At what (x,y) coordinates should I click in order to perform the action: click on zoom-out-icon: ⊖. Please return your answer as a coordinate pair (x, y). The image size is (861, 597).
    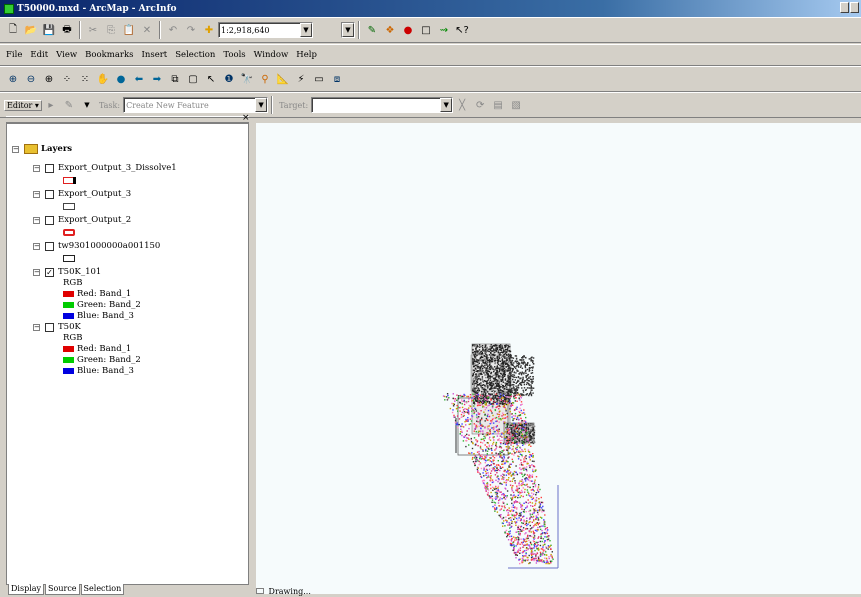
    Looking at the image, I should click on (31, 79).